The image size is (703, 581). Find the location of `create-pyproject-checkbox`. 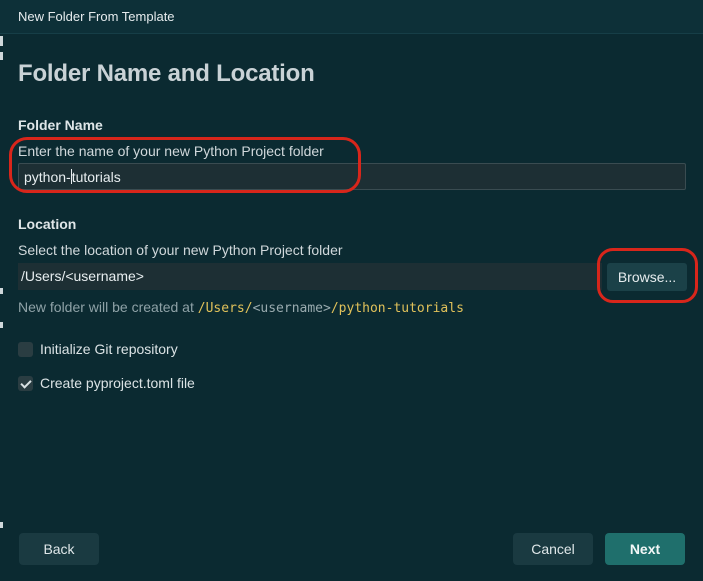

create-pyproject-checkbox is located at coordinates (25, 383).